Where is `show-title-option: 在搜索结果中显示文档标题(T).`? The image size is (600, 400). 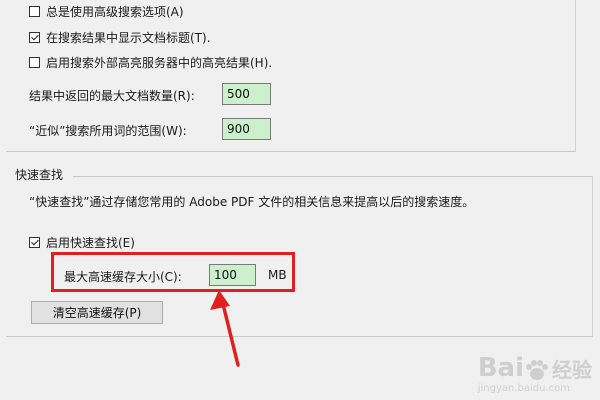 show-title-option: 在搜索结果中显示文档标题(T). is located at coordinates (120, 37).